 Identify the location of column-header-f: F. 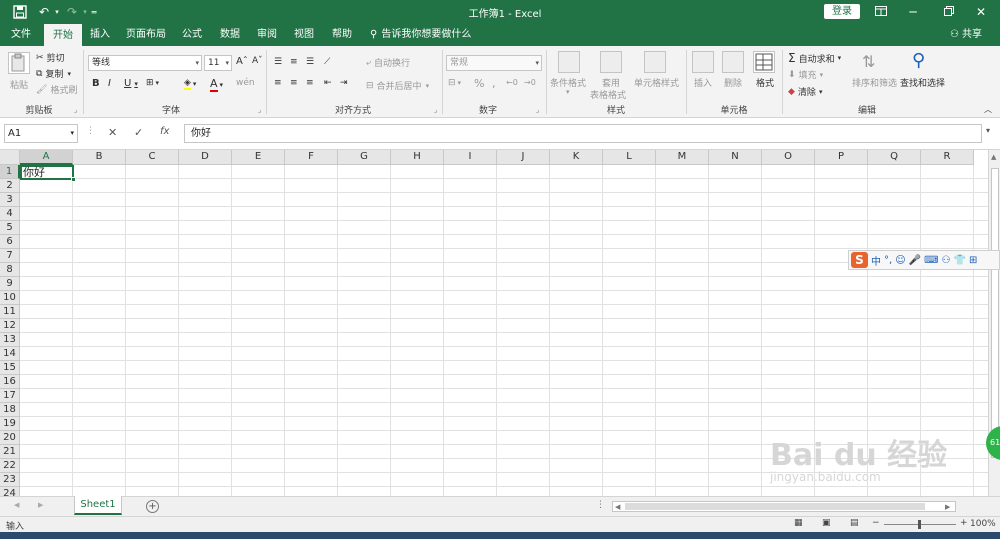
(311, 157).